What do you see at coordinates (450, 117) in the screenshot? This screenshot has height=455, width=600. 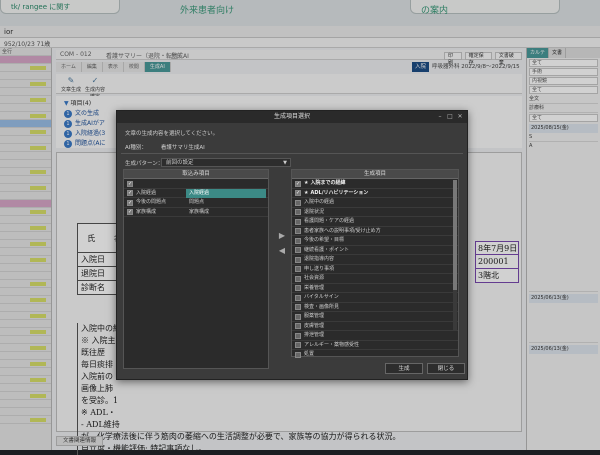 I see `maximize-icon: □` at bounding box center [450, 117].